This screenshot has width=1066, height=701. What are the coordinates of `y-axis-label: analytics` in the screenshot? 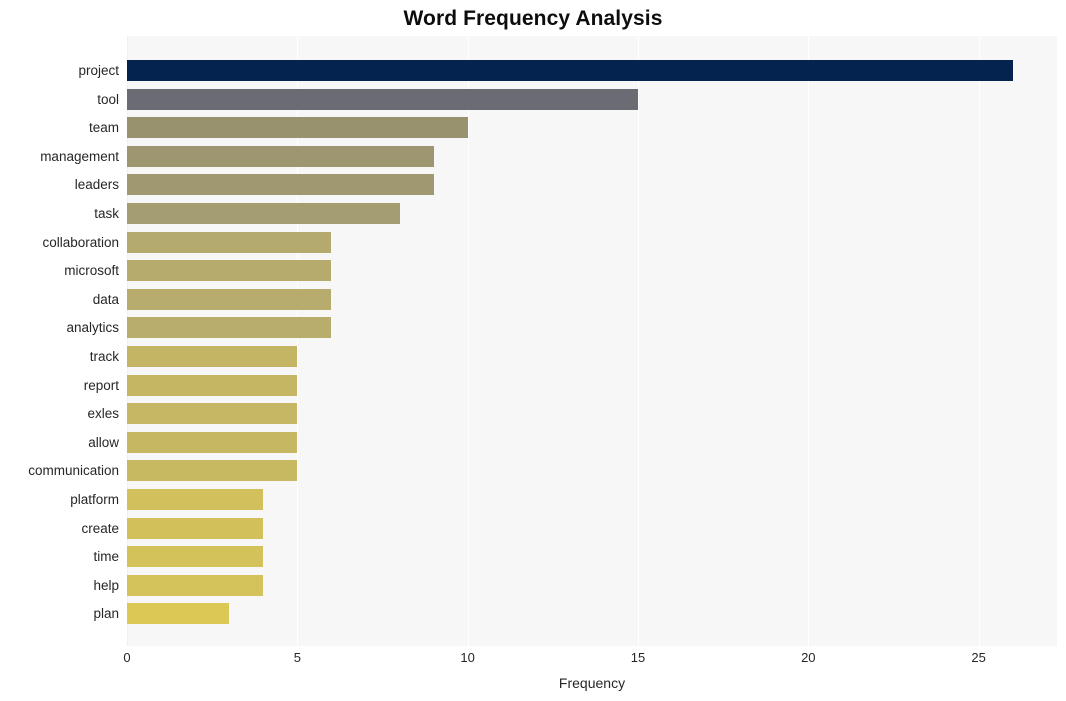 It's located at (92, 328).